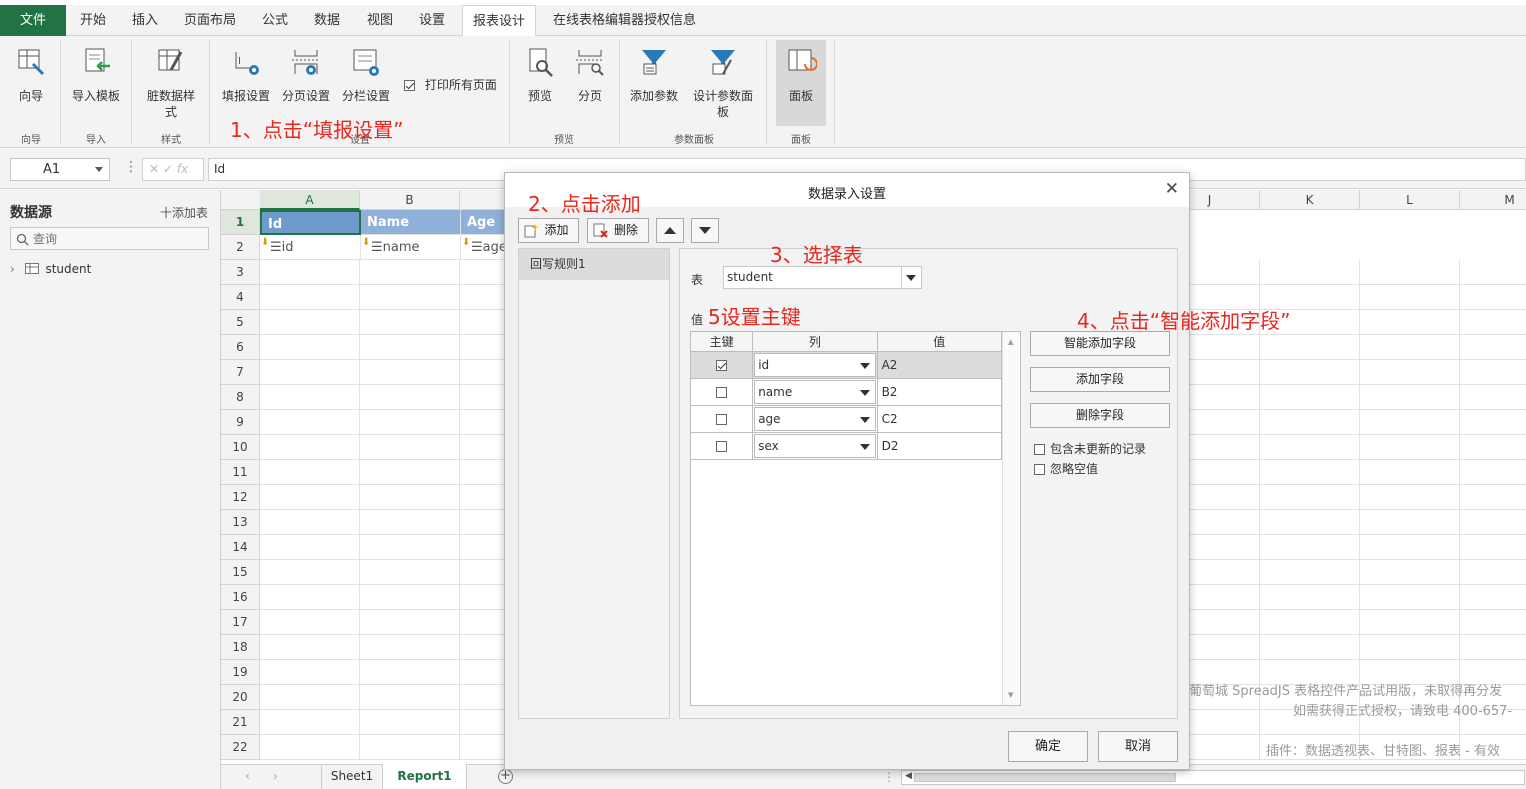 This screenshot has height=789, width=1526. I want to click on row-header-4: 4, so click(240, 297).